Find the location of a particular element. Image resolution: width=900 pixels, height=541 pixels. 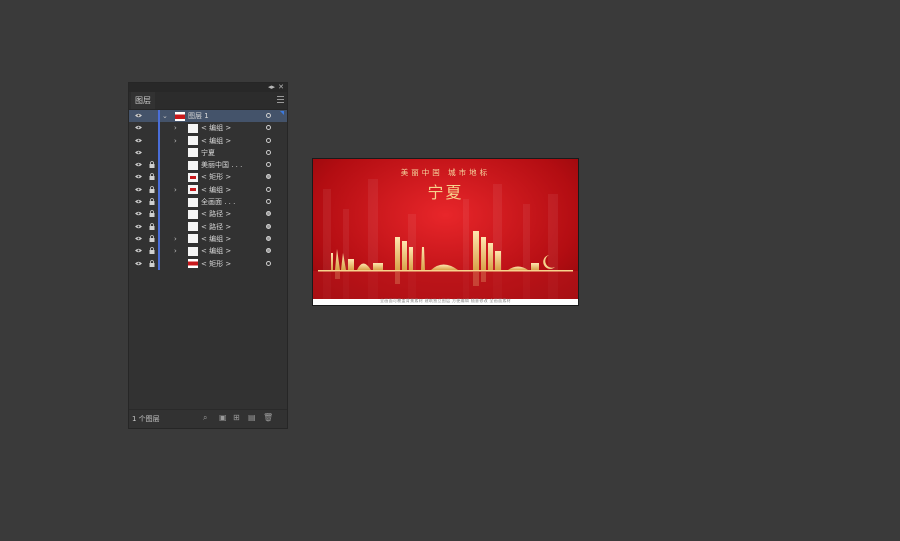

selection-indicator is located at coordinates (282, 113).